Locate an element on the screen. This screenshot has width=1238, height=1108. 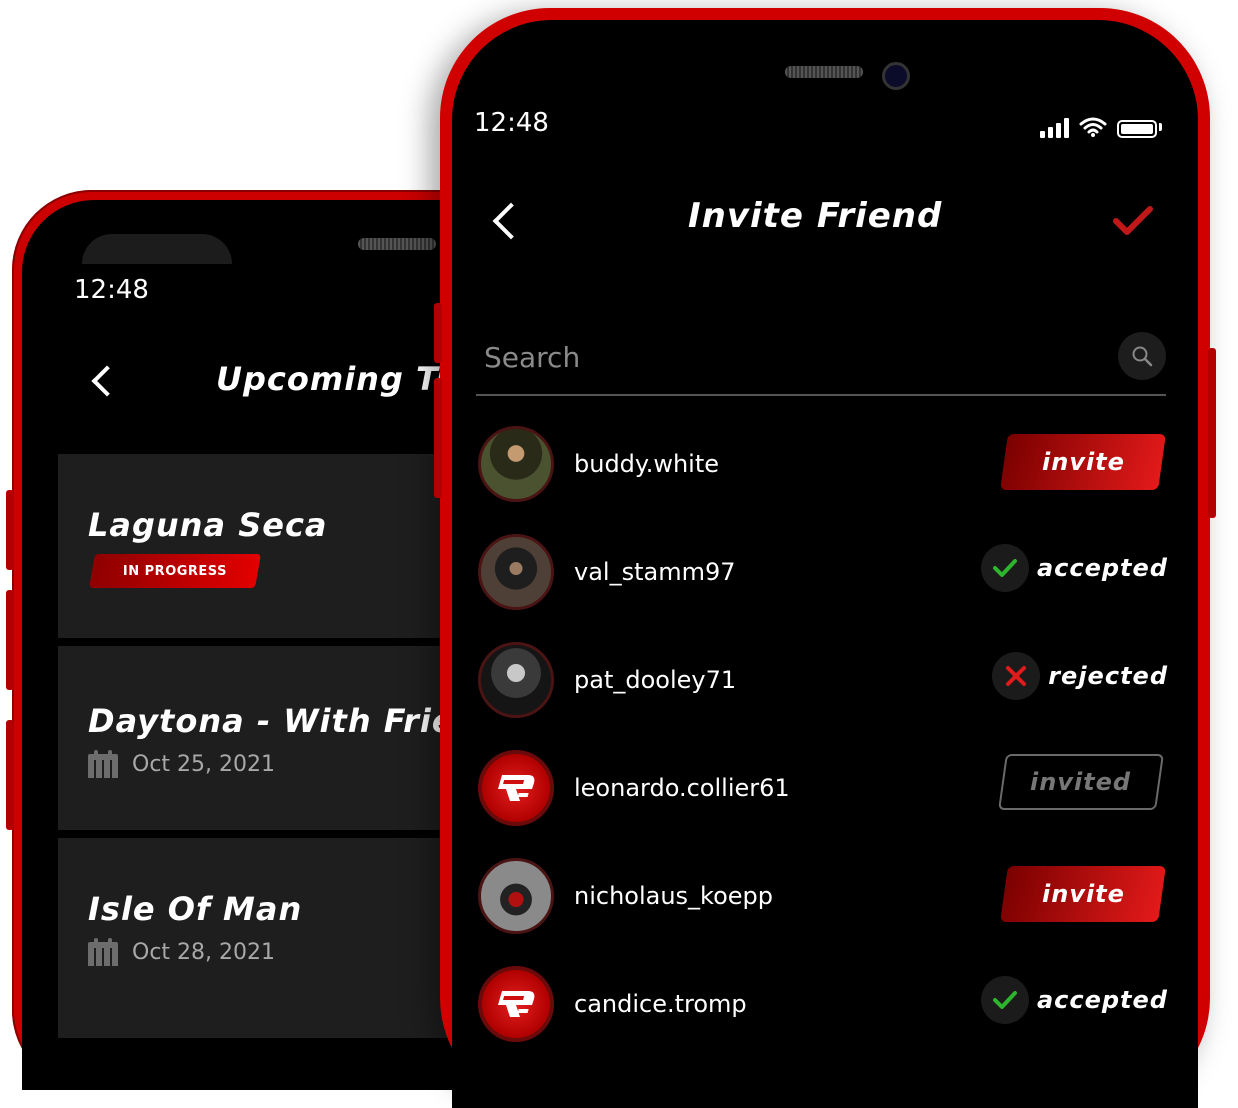
track-name: Isle Of Man is located at coordinates (195, 909).